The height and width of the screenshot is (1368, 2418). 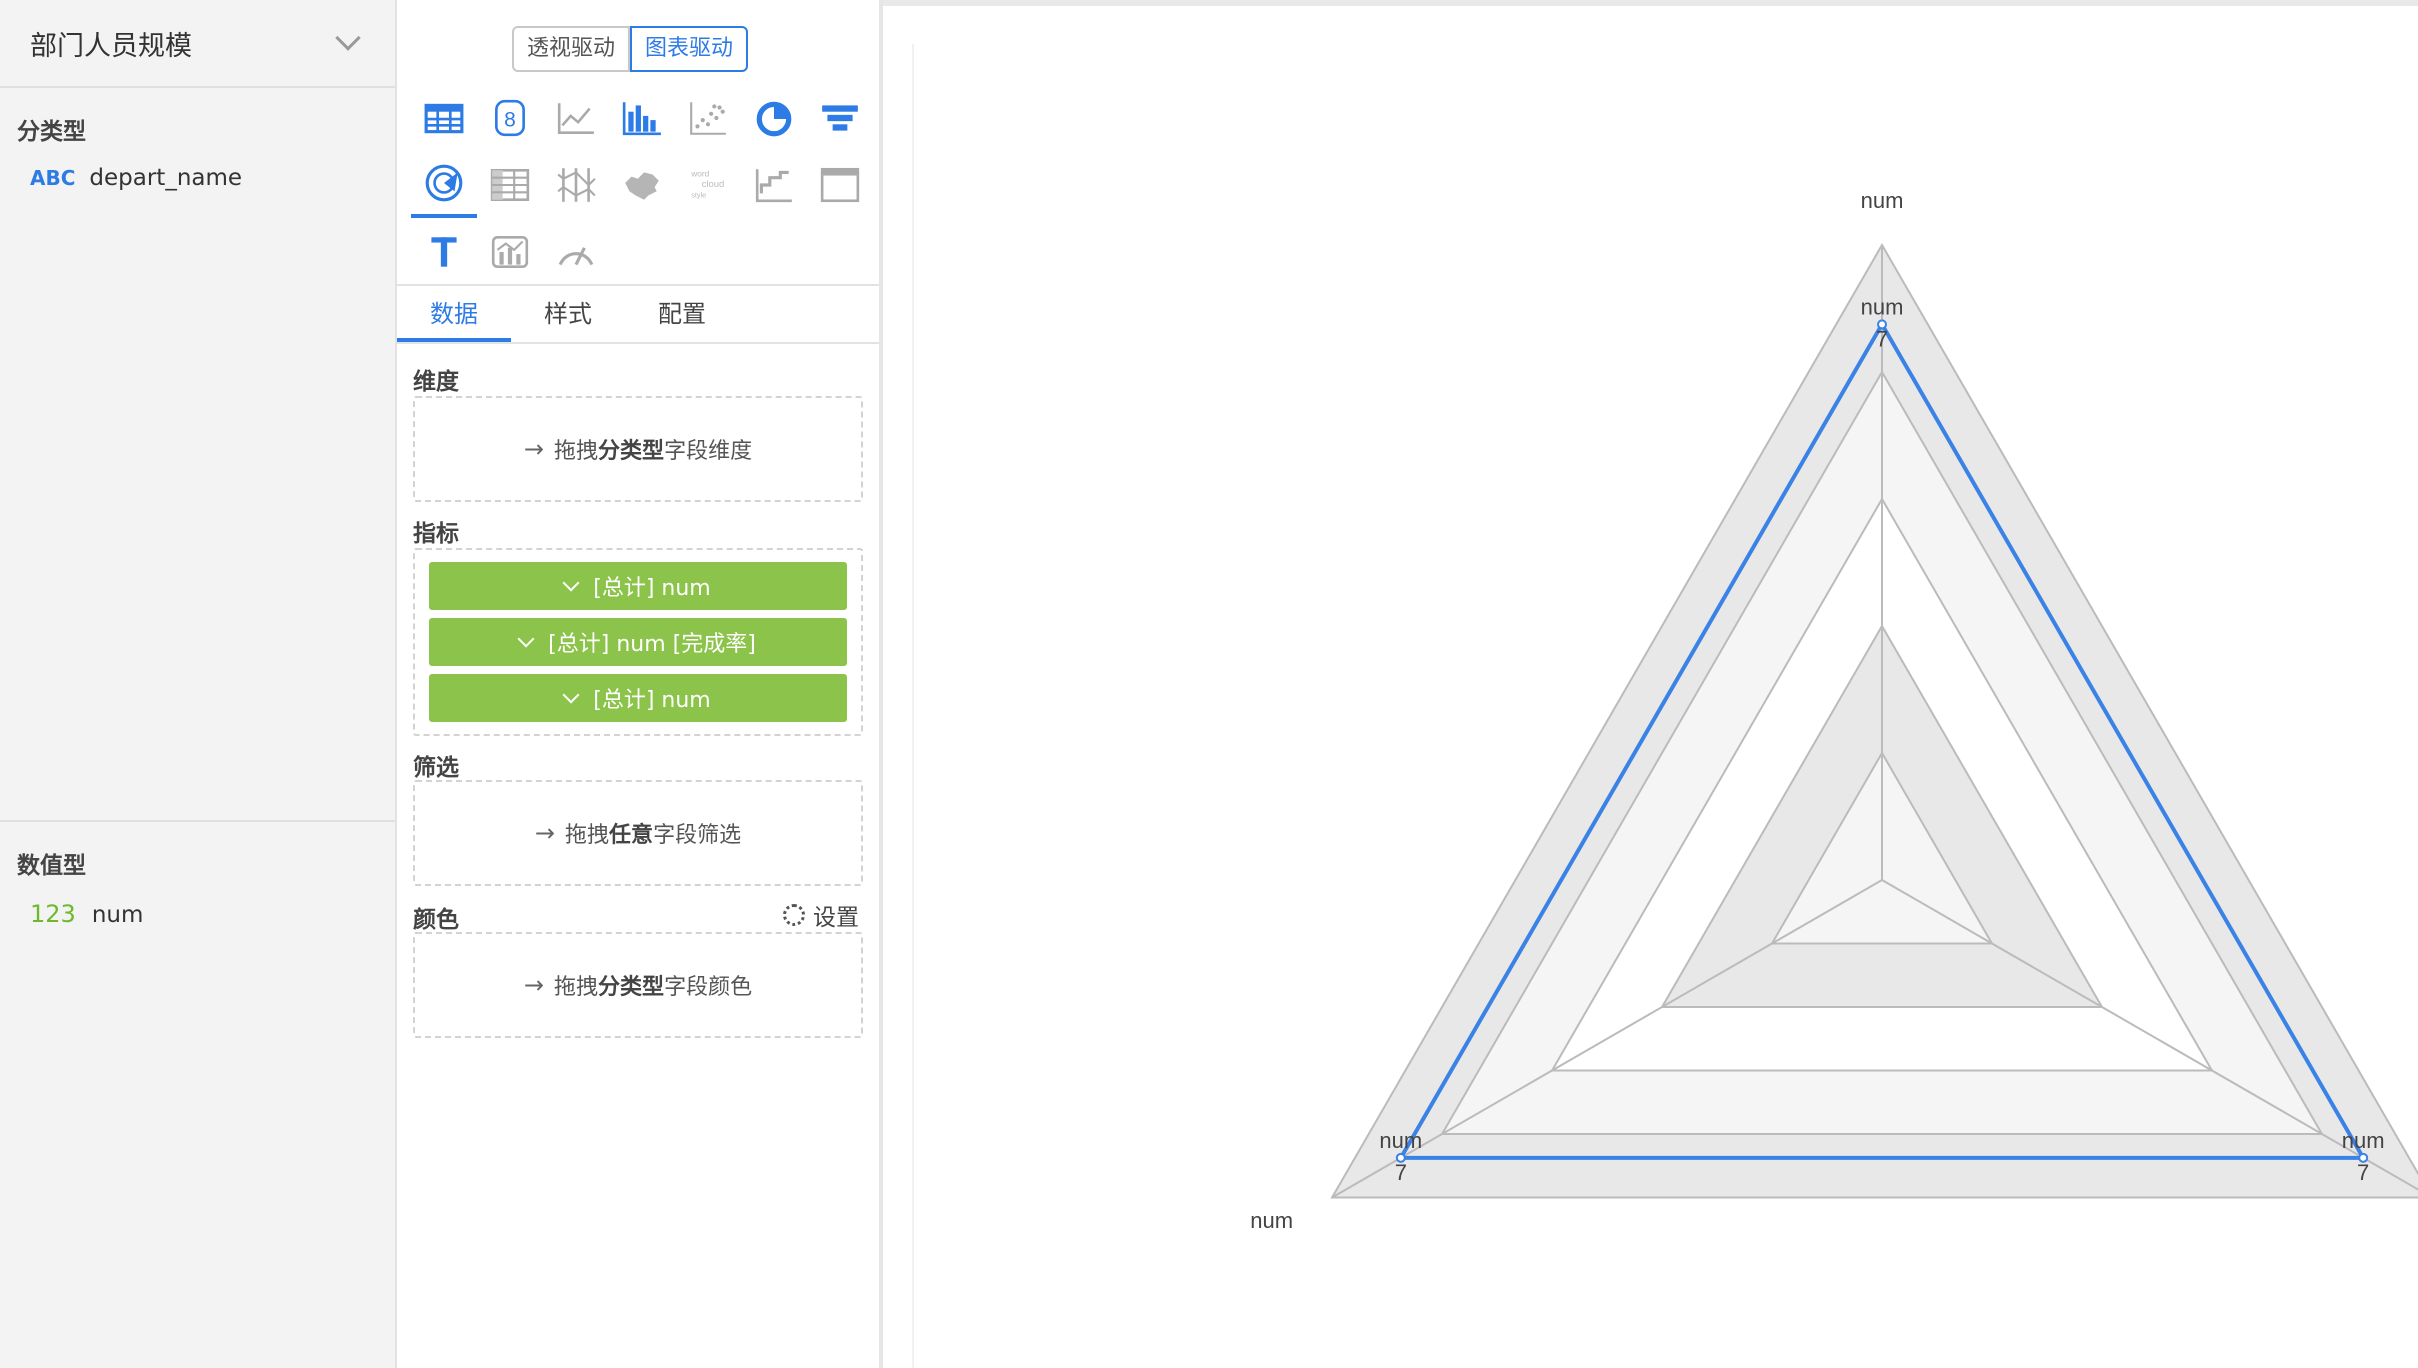 What do you see at coordinates (682, 314) in the screenshot?
I see `tab-config: 配置` at bounding box center [682, 314].